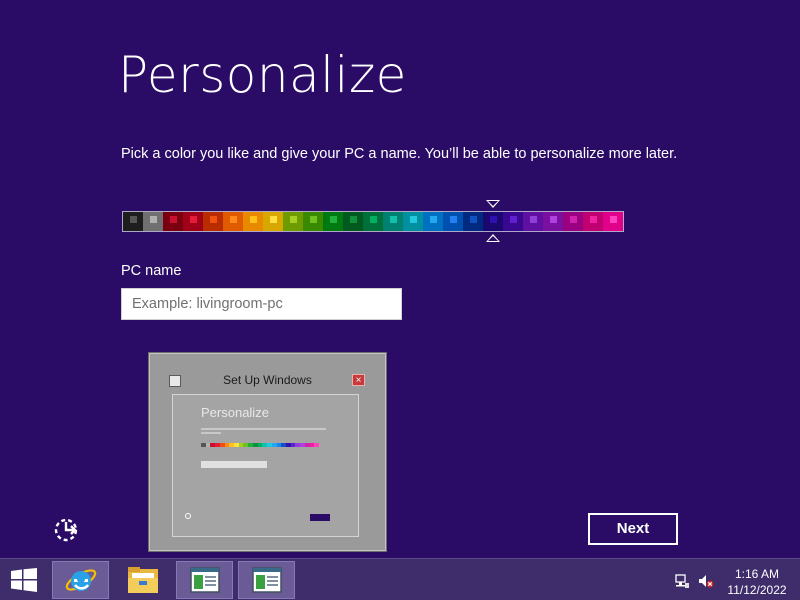 This screenshot has height=600, width=800. Describe the element at coordinates (151, 271) in the screenshot. I see `pc-name-label: PC name` at that location.